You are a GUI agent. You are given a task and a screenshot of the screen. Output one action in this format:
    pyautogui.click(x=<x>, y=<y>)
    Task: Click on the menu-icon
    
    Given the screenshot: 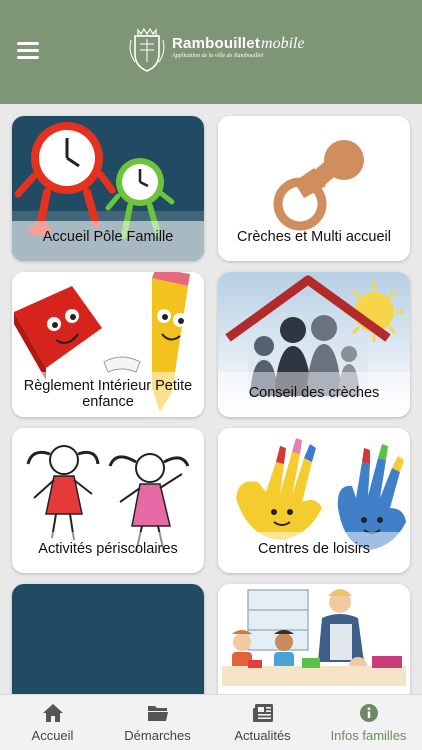 What is the action you would take?
    pyautogui.click(x=28, y=51)
    